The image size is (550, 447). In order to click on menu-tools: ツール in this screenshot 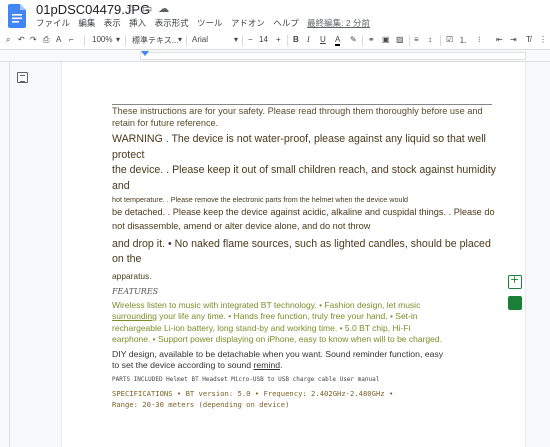, I will do `click(210, 23)`.